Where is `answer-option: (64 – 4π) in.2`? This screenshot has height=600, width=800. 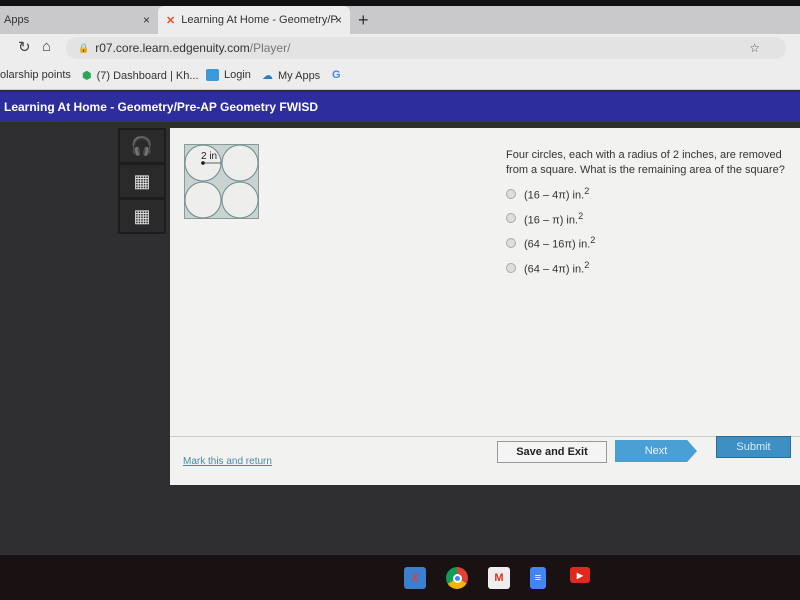 answer-option: (64 – 4π) in.2 is located at coordinates (646, 268).